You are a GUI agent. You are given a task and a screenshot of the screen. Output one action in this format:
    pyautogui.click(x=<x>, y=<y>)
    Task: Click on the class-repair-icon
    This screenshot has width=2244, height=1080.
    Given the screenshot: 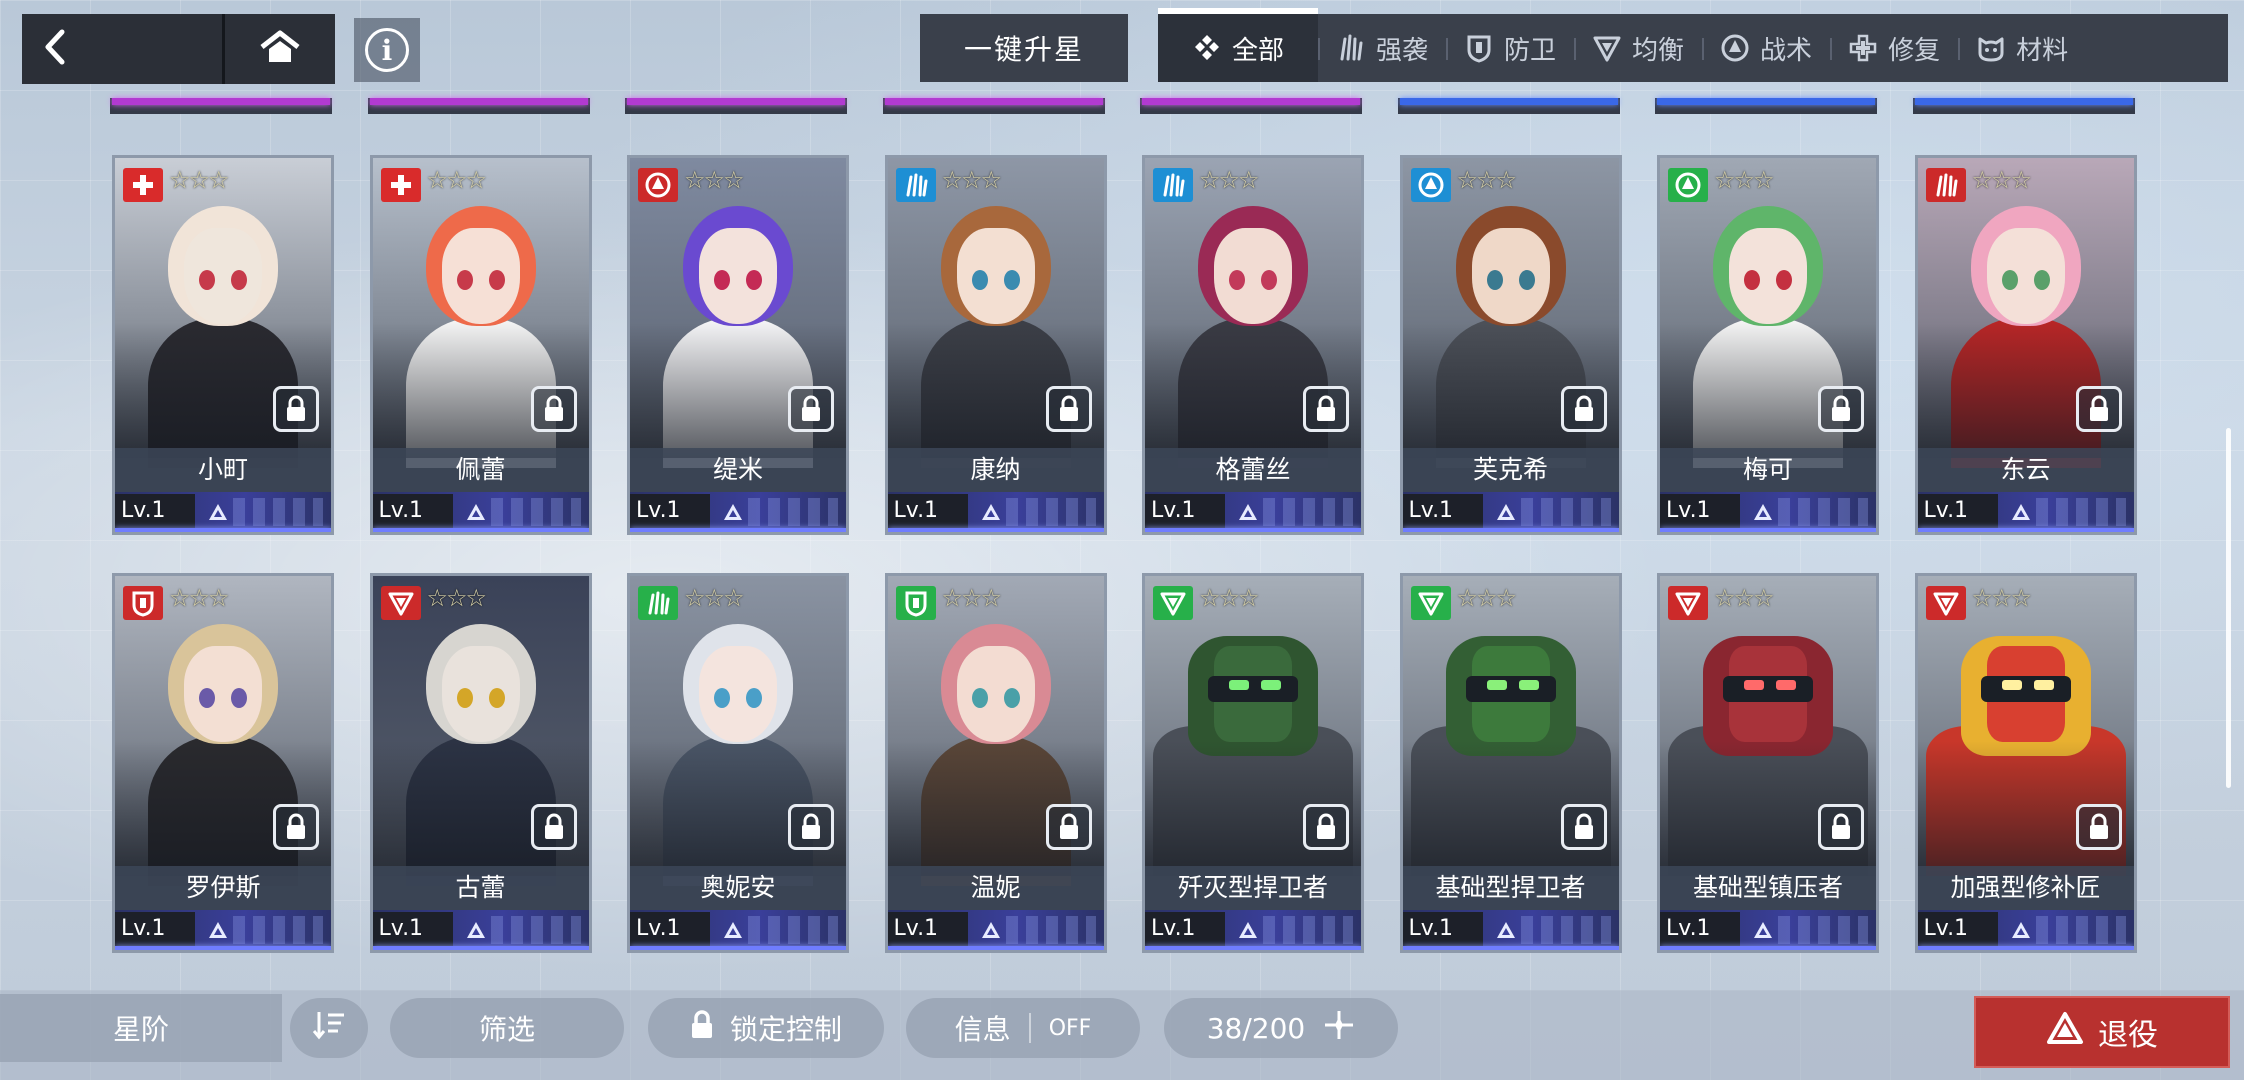 What is the action you would take?
    pyautogui.click(x=143, y=185)
    